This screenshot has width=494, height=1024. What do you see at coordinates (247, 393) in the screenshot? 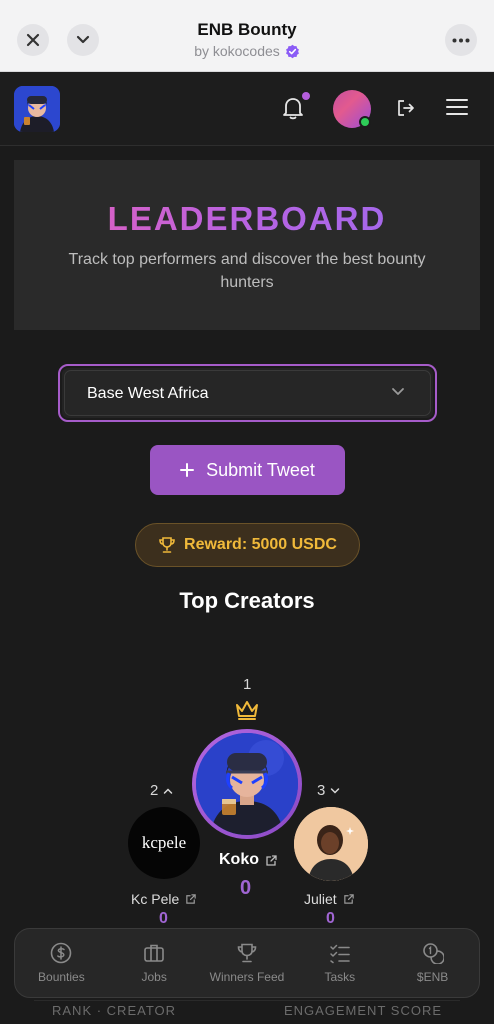
I see `region-select: Base West Africa` at bounding box center [247, 393].